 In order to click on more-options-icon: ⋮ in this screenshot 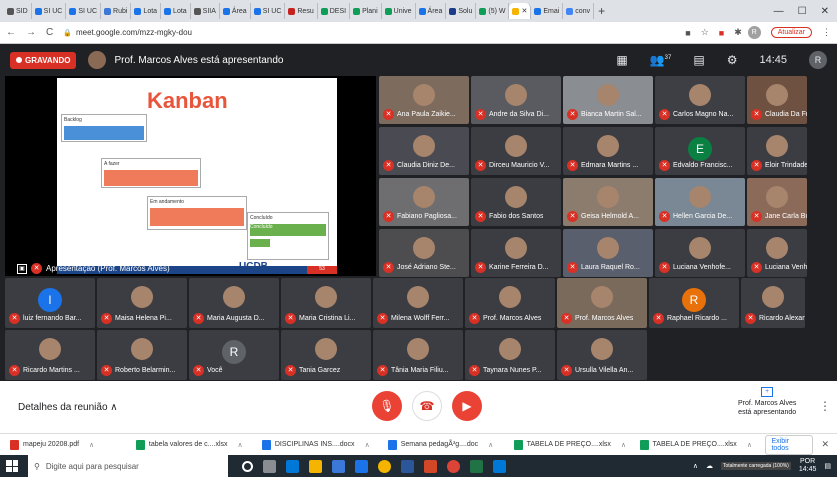, I will do `click(825, 406)`.